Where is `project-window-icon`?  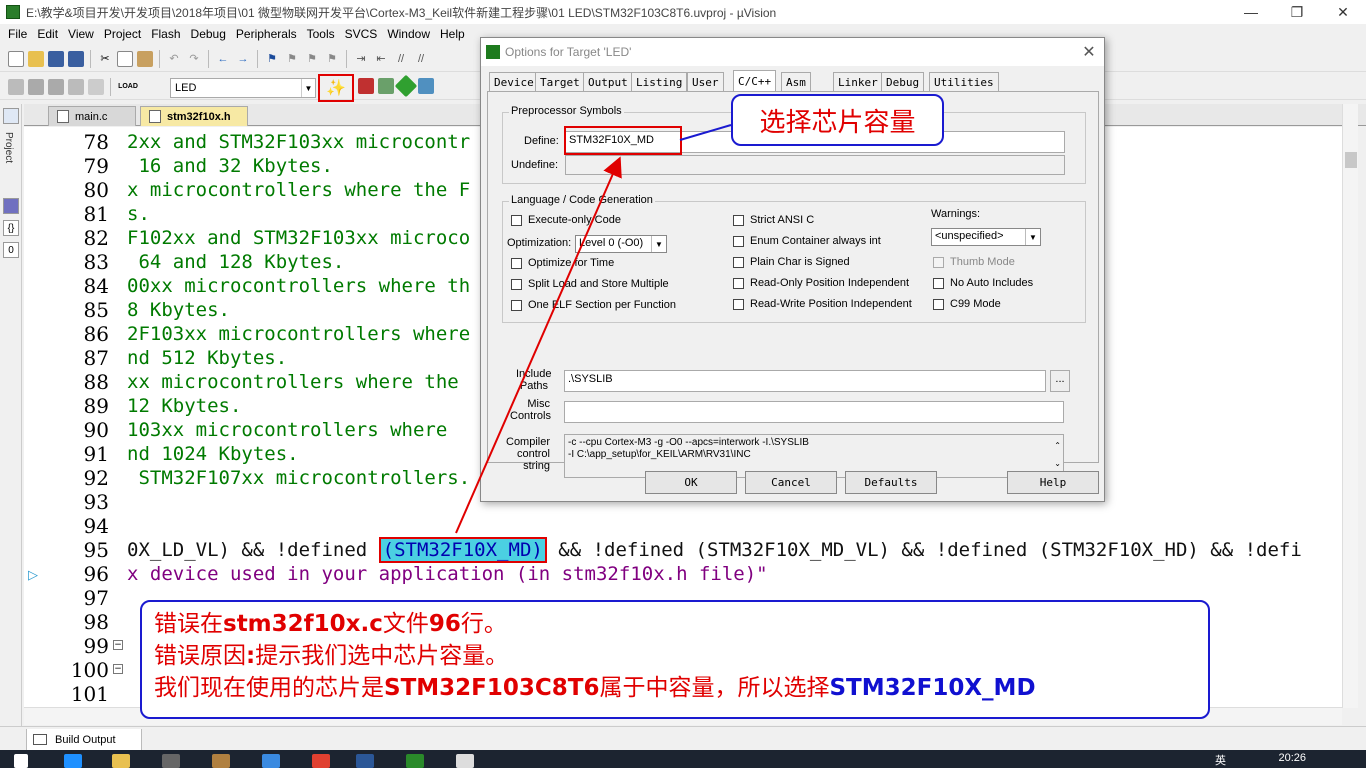 project-window-icon is located at coordinates (11, 116).